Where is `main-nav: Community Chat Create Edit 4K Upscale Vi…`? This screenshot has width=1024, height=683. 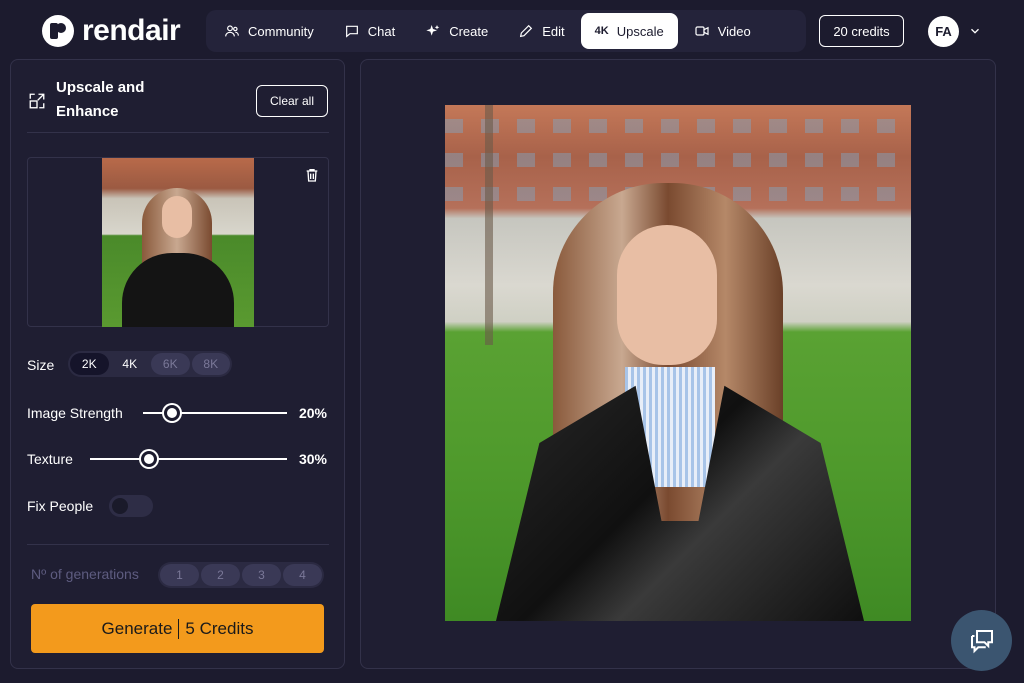 main-nav: Community Chat Create Edit 4K Upscale Vi… is located at coordinates (506, 31).